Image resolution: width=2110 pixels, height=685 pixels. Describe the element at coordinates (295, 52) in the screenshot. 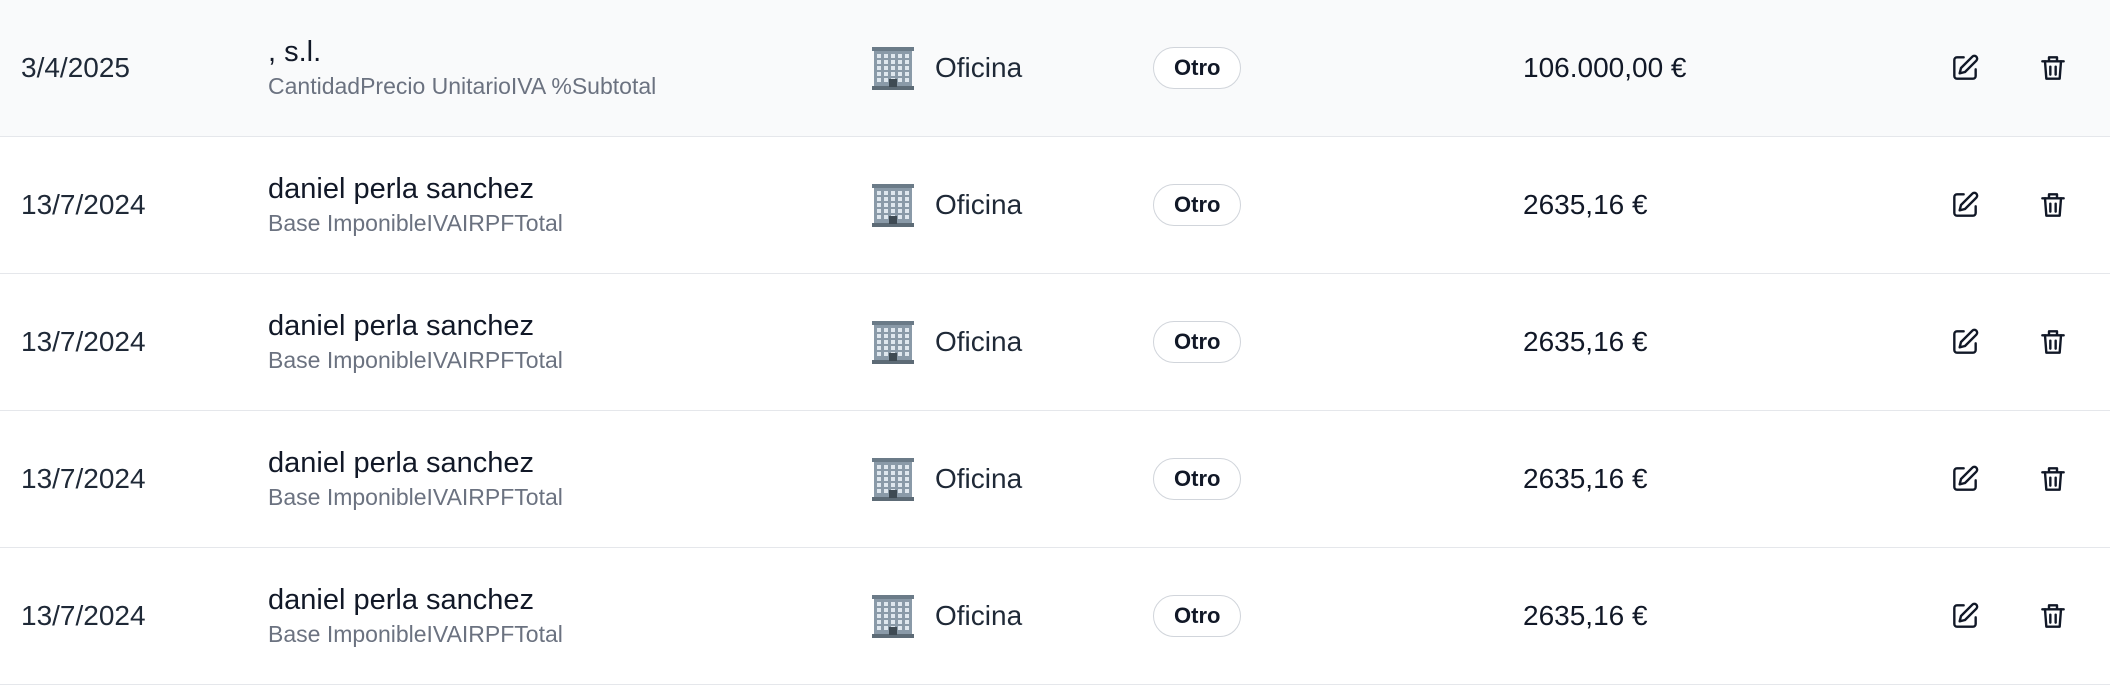

I see `row-title: , s.l.` at that location.